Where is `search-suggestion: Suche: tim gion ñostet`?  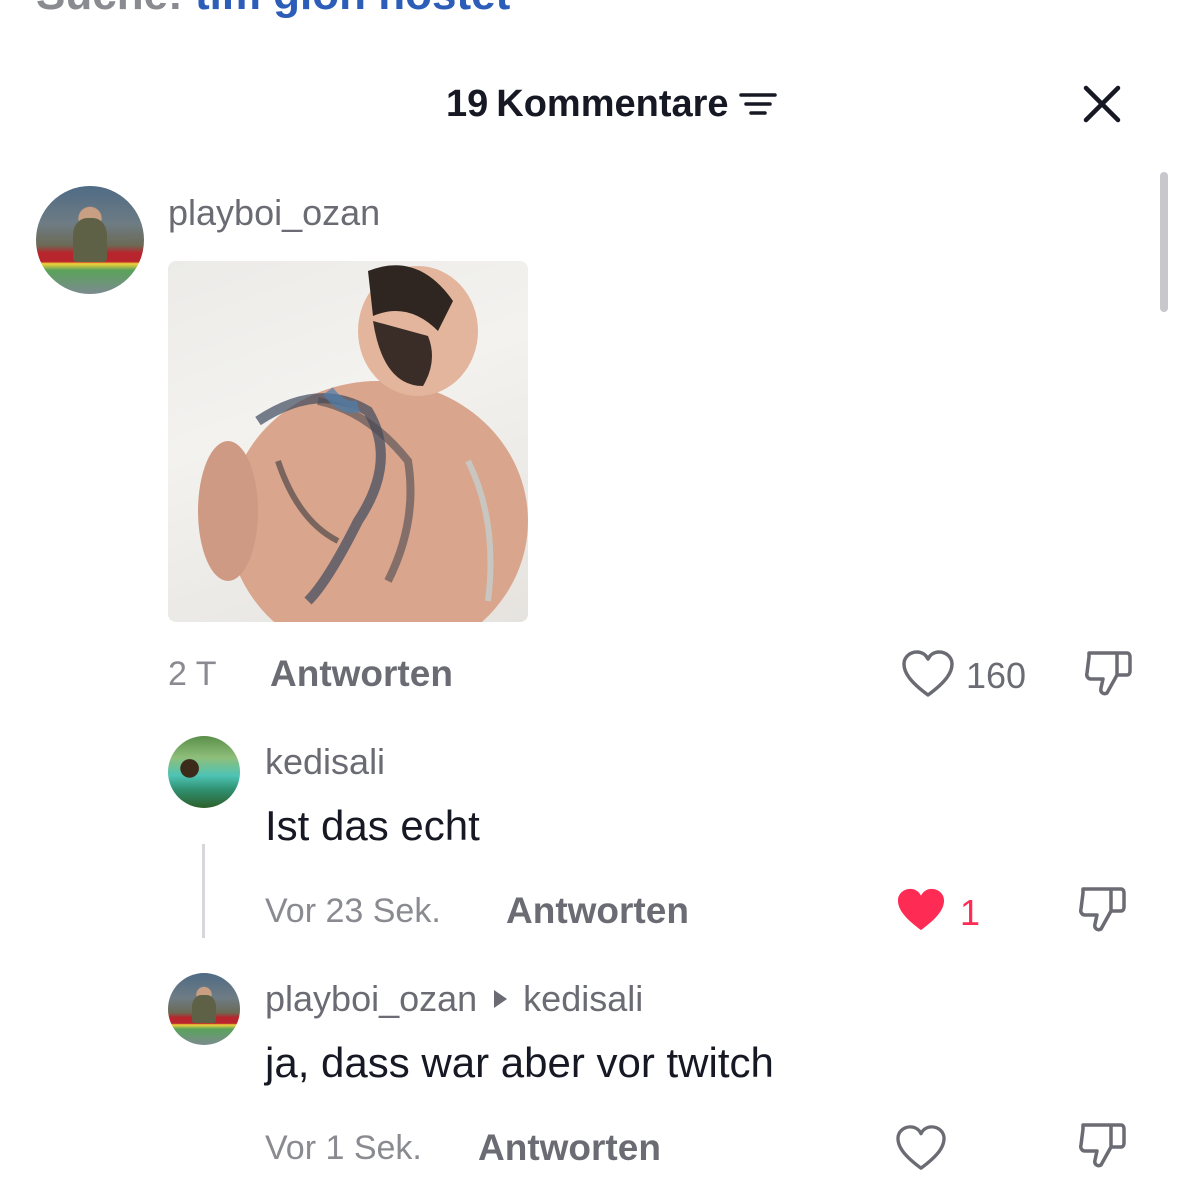
search-suggestion: Suche: tim gion ñostet is located at coordinates (273, 10).